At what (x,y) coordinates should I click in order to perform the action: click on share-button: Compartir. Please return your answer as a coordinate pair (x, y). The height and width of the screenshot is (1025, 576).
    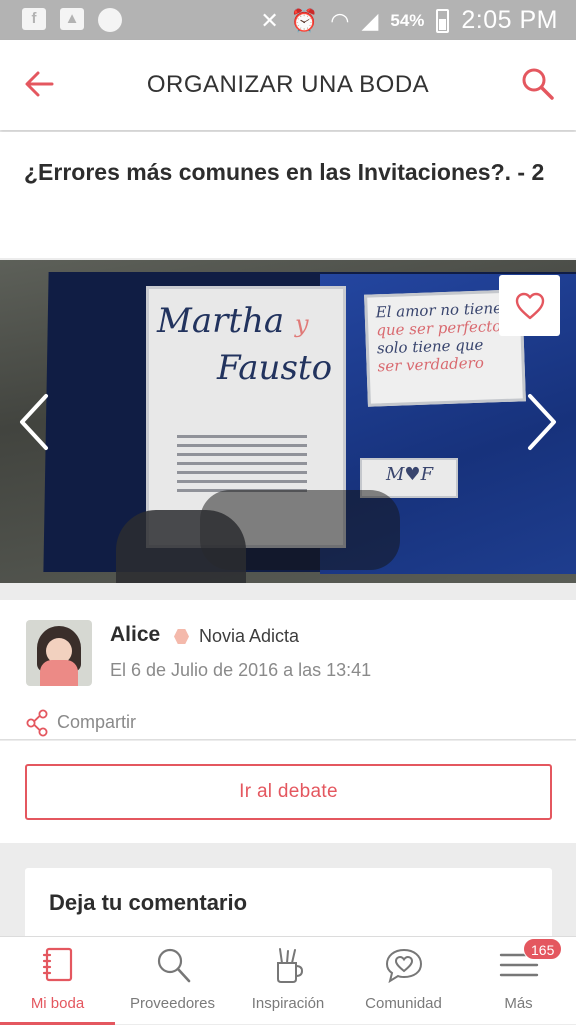
    Looking at the image, I should click on (96, 722).